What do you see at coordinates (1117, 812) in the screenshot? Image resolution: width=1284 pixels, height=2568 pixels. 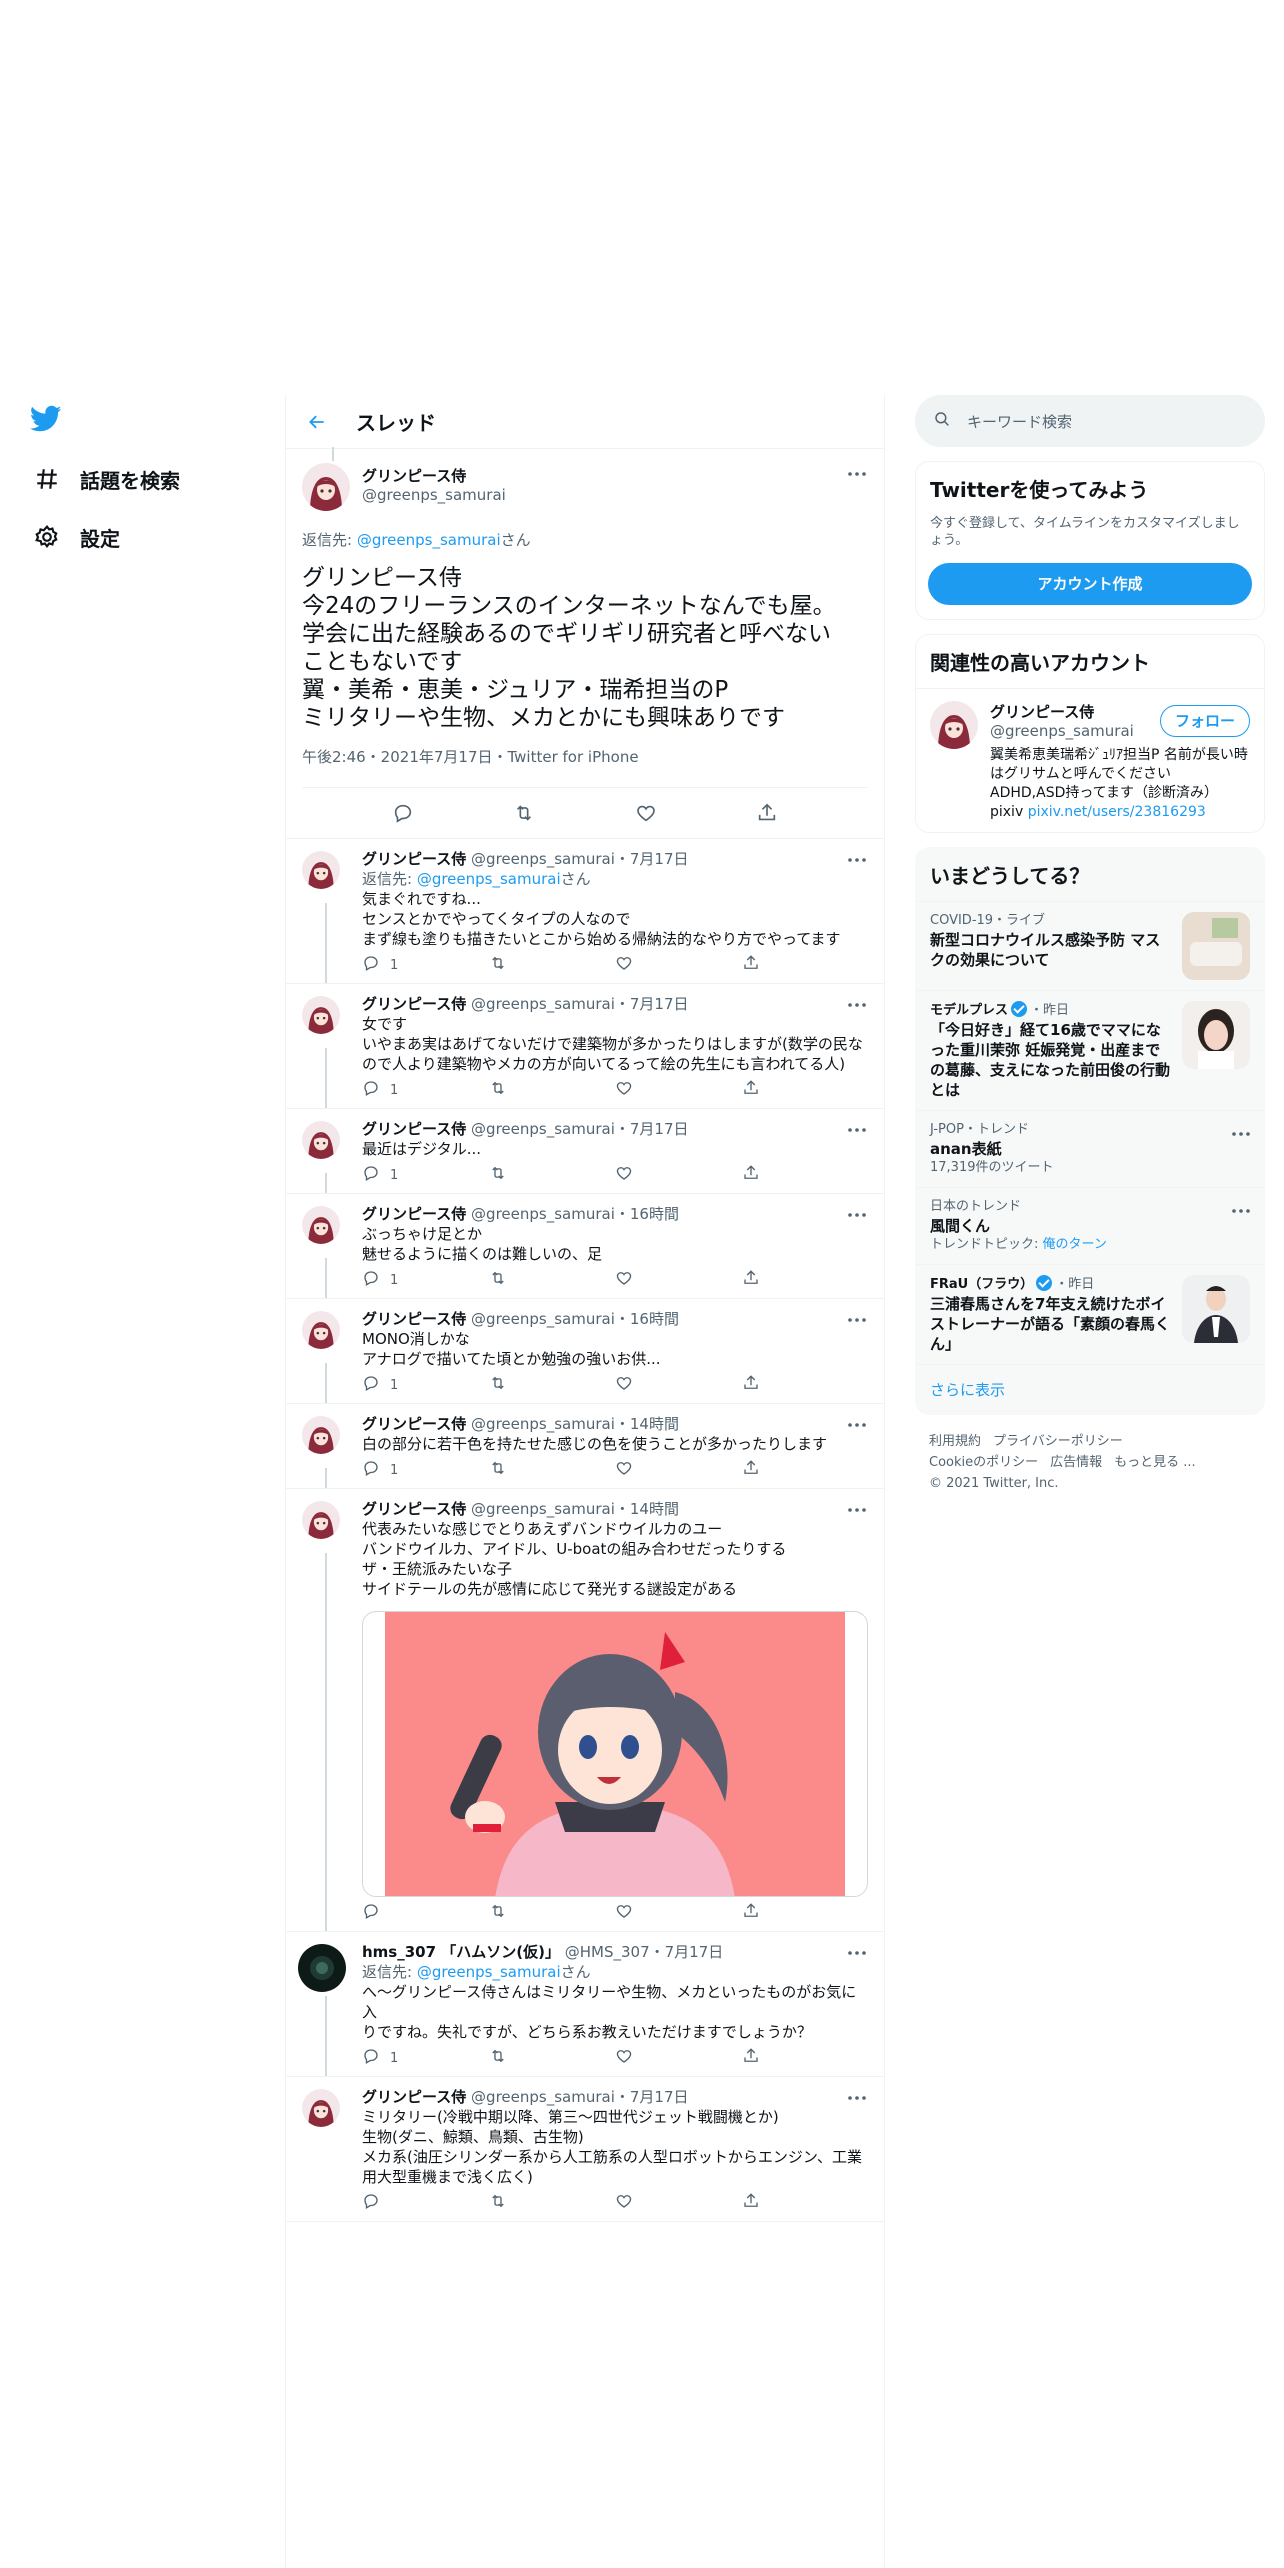 I see `related-bio-link: pixiv.net/users/23816293` at bounding box center [1117, 812].